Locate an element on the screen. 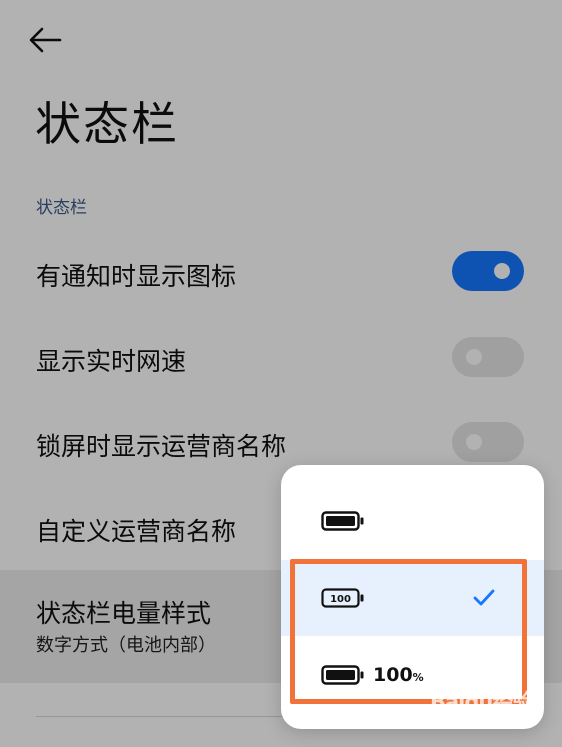  watermark-url: jingyan.baidu.com is located at coordinates (487, 721).